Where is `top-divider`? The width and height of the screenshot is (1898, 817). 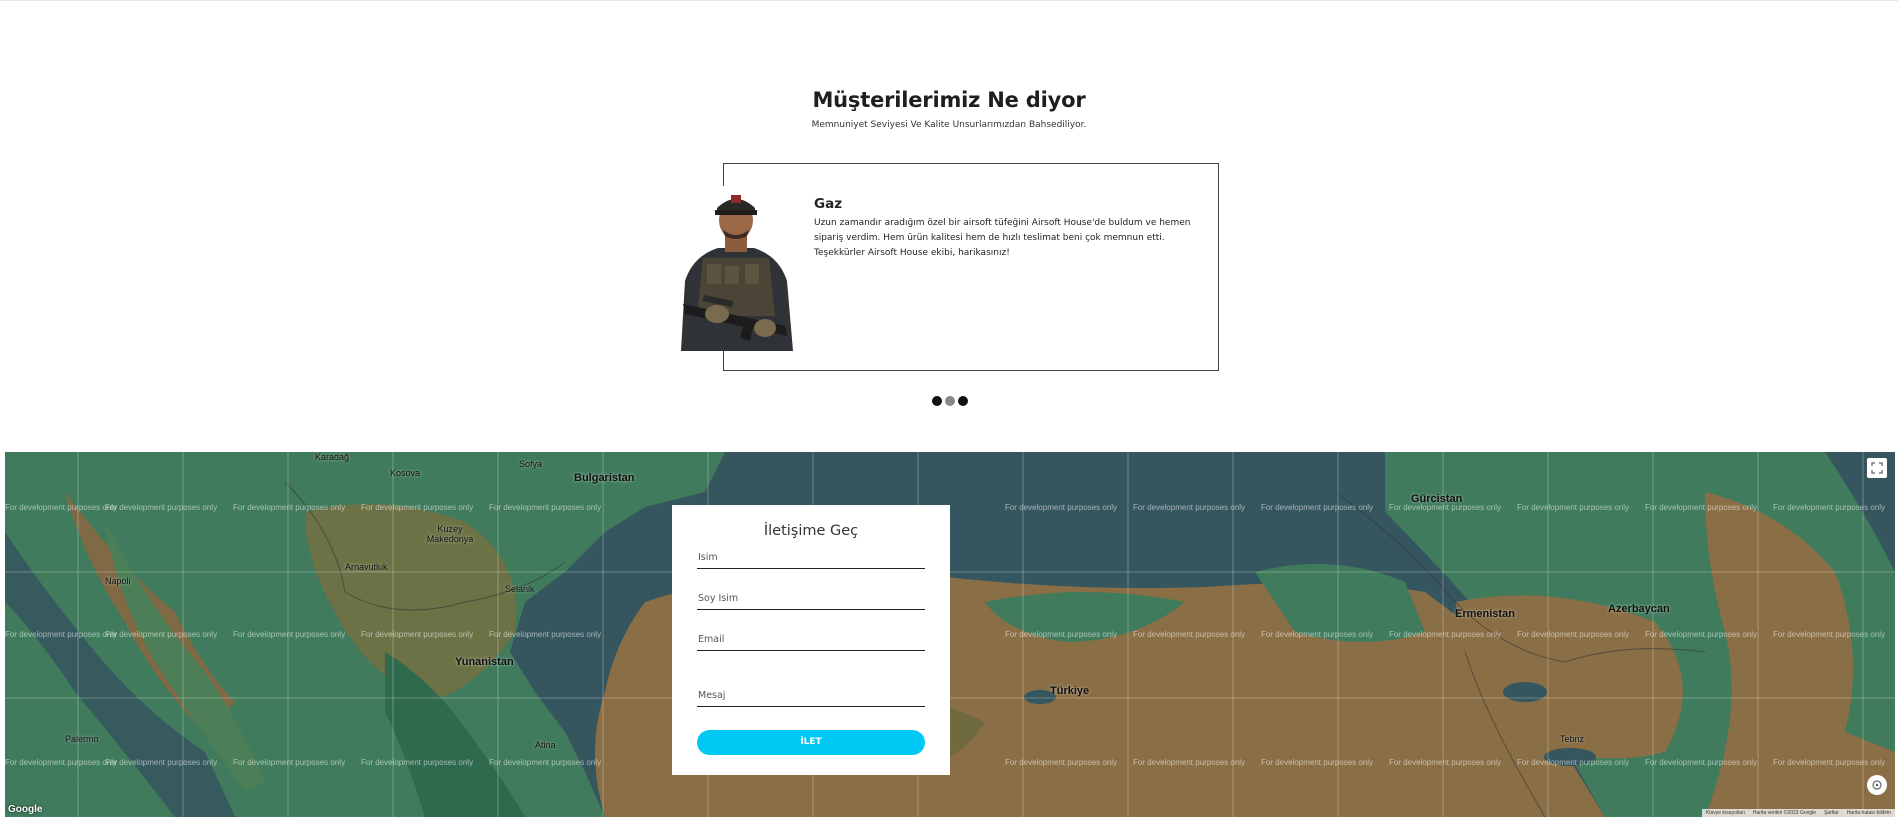
top-divider is located at coordinates (949, 0).